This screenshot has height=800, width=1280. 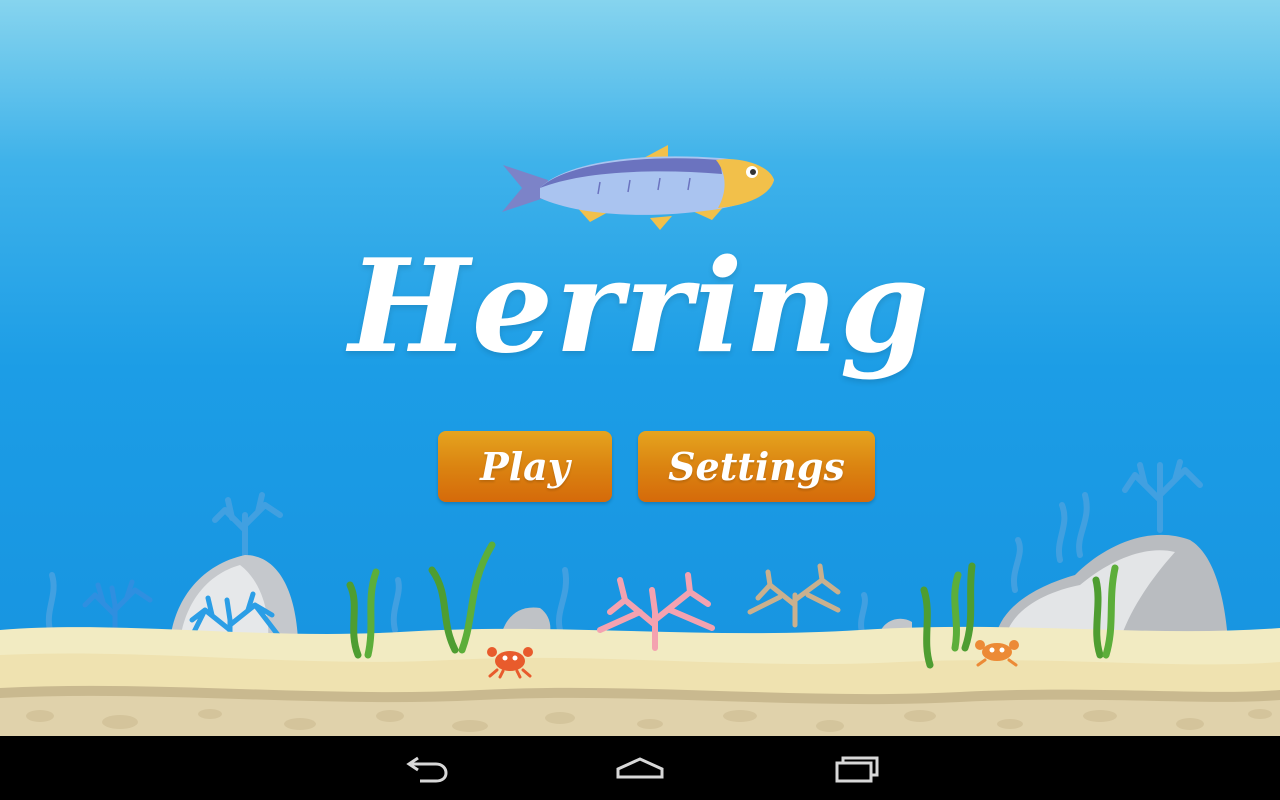 I want to click on seabed, so click(x=640, y=681).